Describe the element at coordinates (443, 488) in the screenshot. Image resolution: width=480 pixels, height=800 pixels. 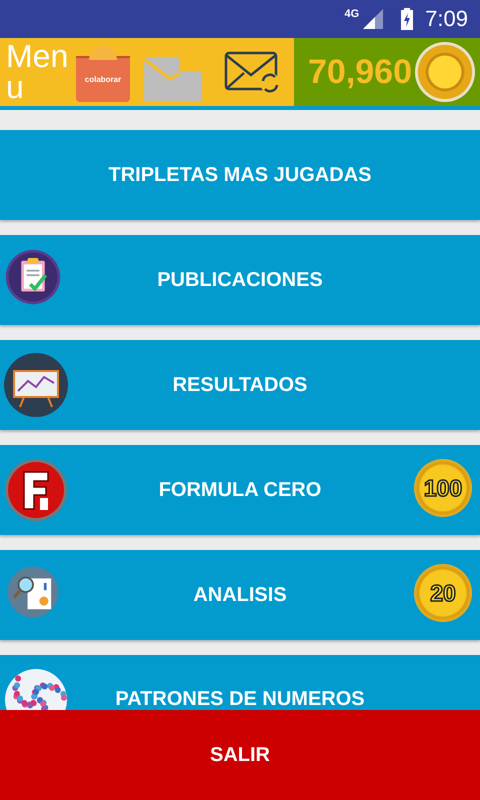
I see `coin-cost-badge: 100` at that location.